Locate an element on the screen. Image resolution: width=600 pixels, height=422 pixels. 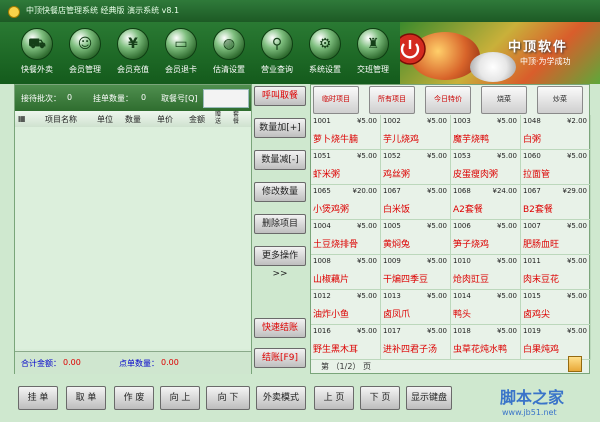
qty-subtract-button: 数量减[-] is located at coordinates (280, 160).